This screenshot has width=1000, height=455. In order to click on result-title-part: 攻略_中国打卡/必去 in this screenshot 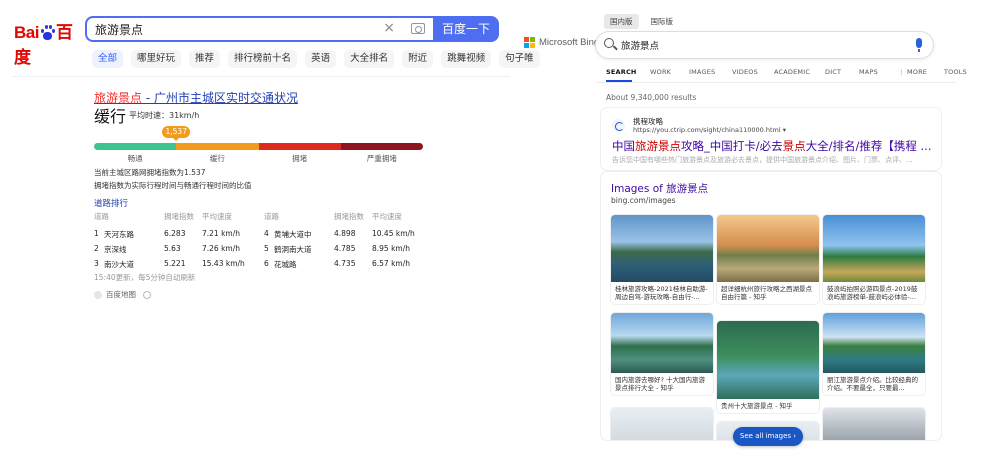, I will do `click(732, 146)`.